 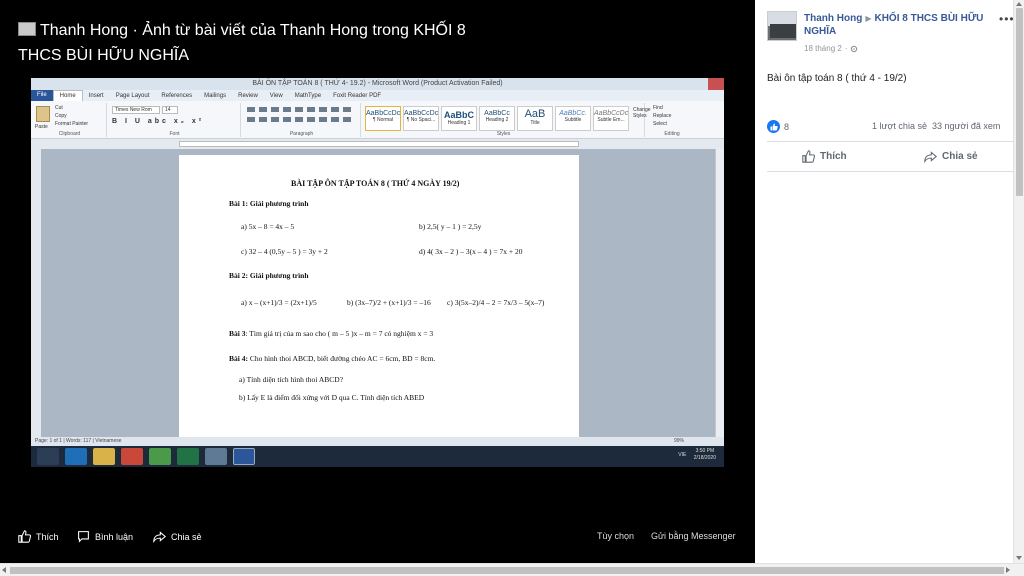 What do you see at coordinates (693, 536) in the screenshot?
I see `send-messenger-link: Gửi bằng Messenger` at bounding box center [693, 536].